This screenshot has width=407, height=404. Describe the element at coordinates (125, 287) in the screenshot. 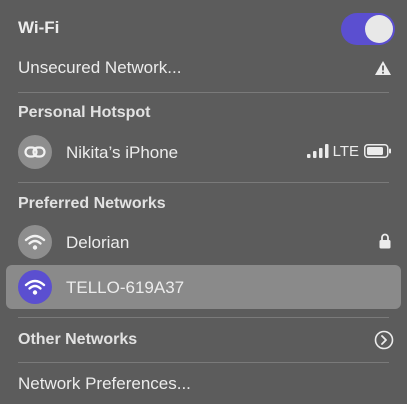

I see `network-name: TELLO-619A37` at that location.